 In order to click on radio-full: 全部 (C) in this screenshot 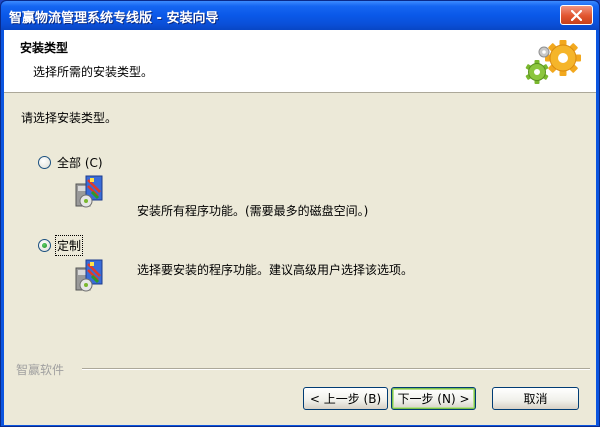, I will do `click(71, 162)`.